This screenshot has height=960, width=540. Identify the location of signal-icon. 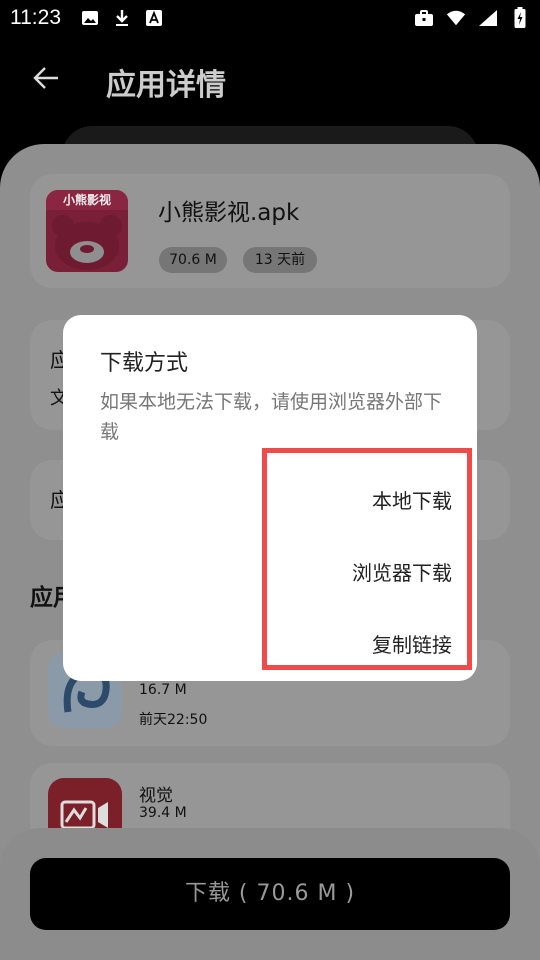
(488, 18).